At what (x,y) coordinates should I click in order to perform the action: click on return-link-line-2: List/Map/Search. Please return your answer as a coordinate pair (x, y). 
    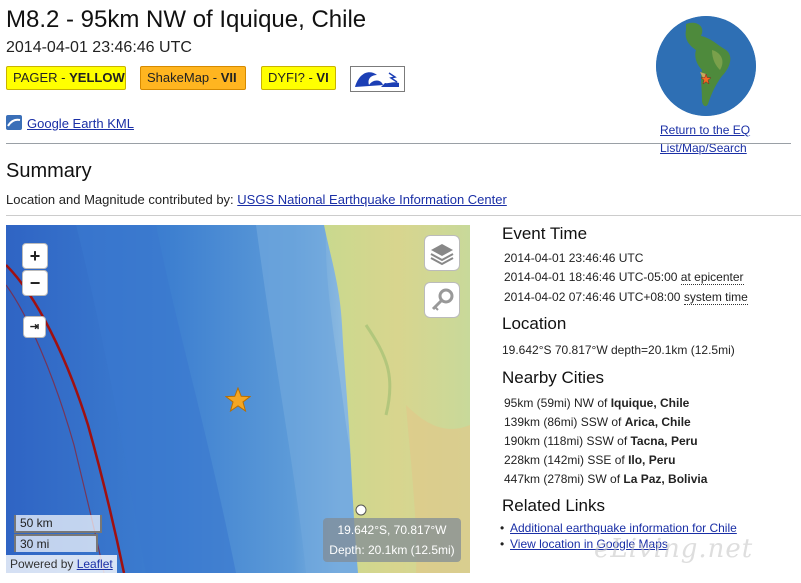
    Looking at the image, I should click on (705, 148).